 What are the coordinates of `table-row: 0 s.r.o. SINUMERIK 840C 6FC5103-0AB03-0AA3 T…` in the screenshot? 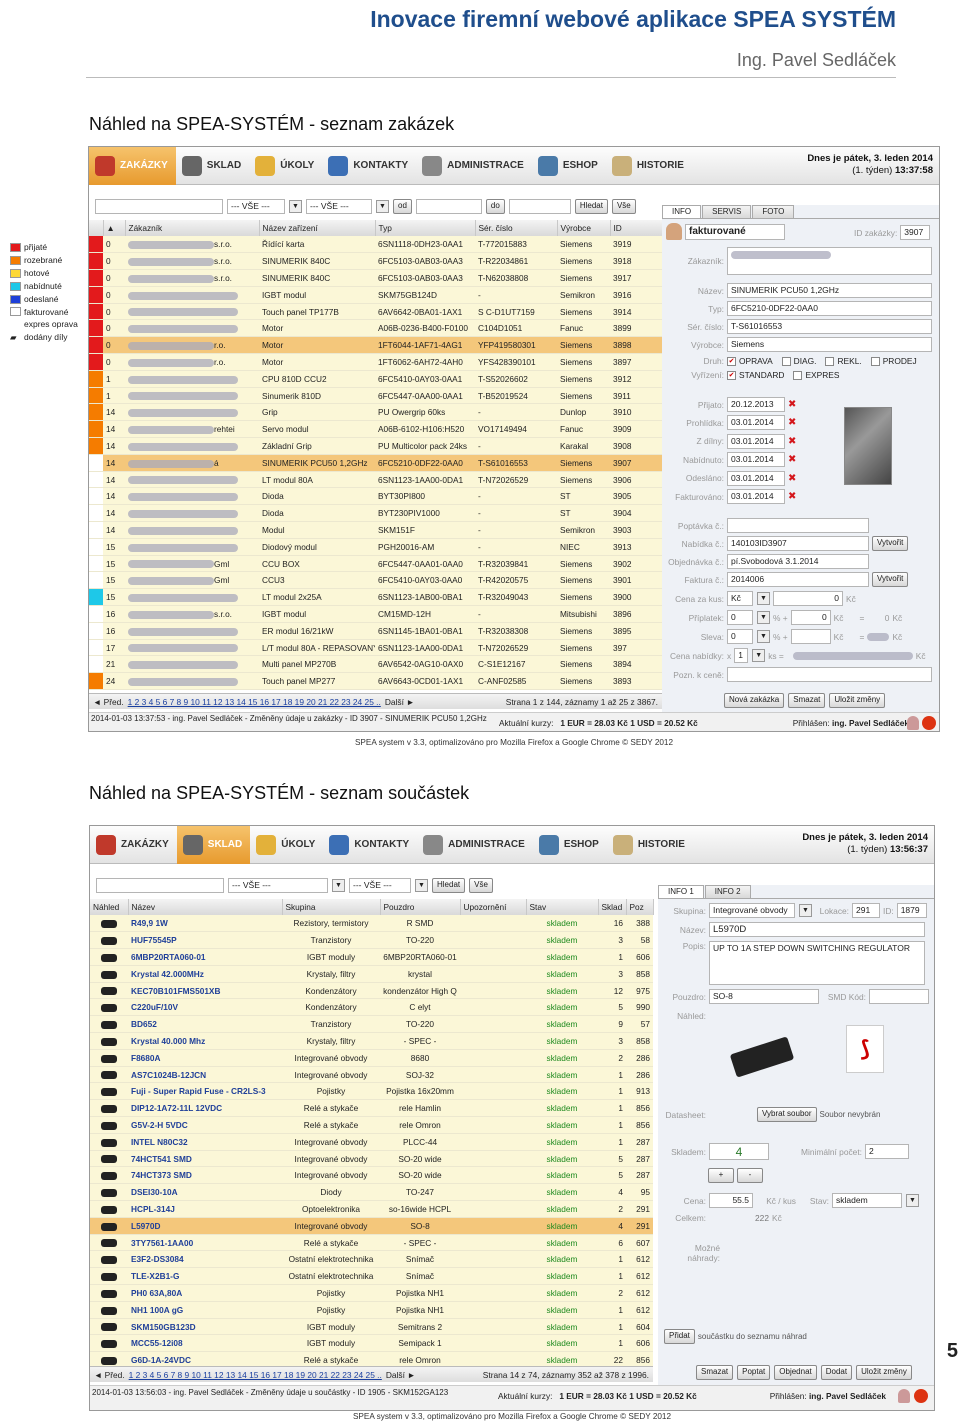 It's located at (375, 278).